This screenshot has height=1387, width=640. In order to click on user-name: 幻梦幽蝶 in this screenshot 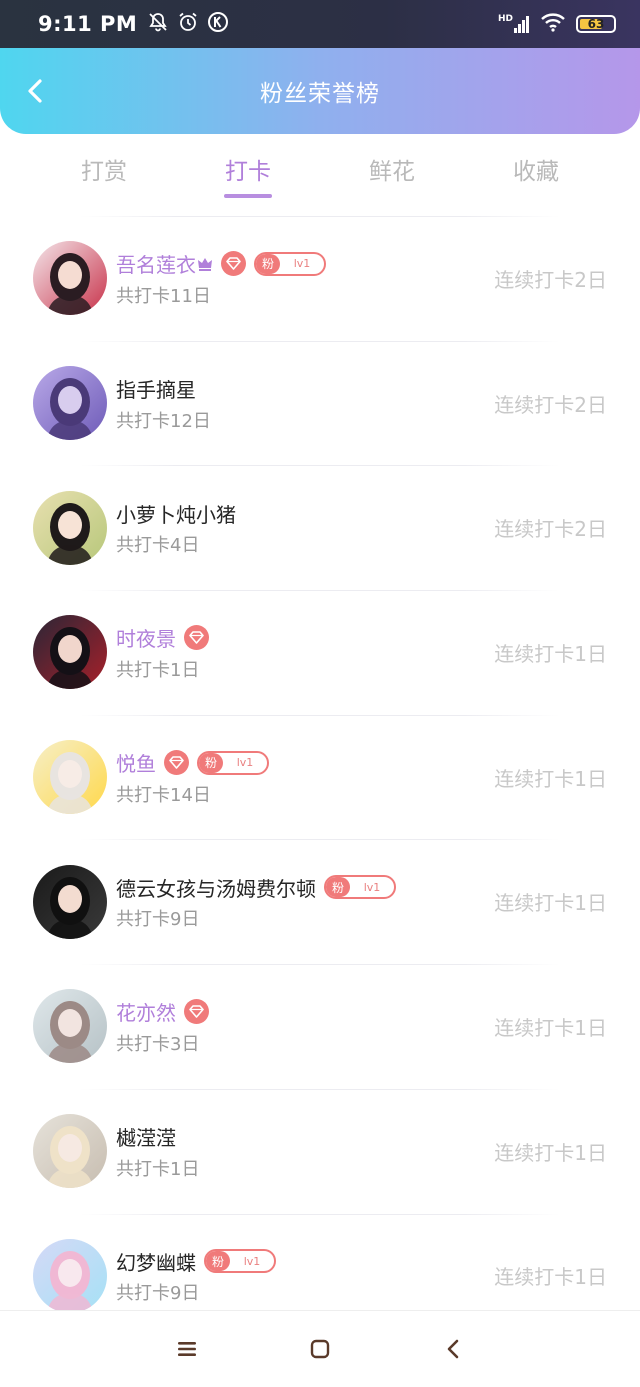, I will do `click(156, 1261)`.